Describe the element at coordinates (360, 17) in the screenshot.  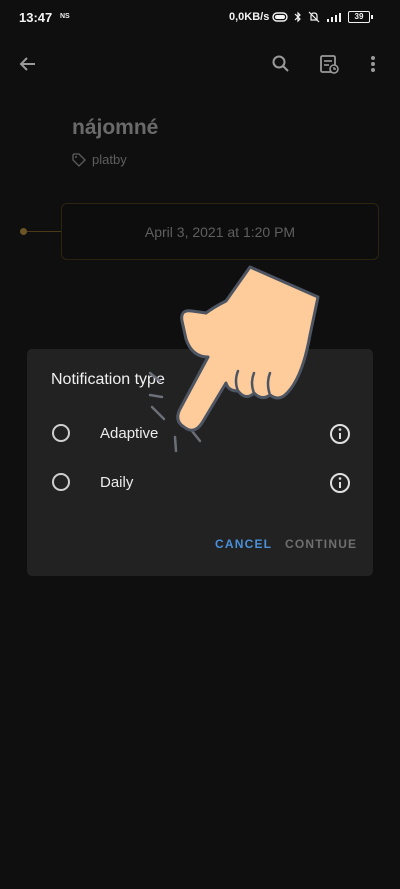
I see `battery-indicator: 39` at that location.